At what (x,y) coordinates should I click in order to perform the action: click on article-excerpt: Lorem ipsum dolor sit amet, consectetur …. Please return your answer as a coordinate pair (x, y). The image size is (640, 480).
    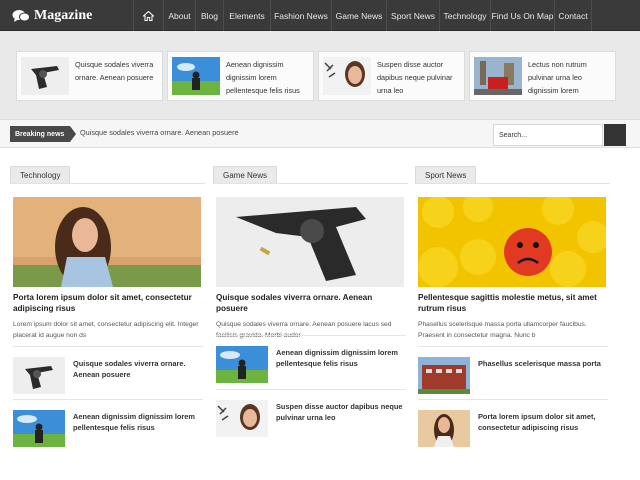
    Looking at the image, I should click on (106, 330).